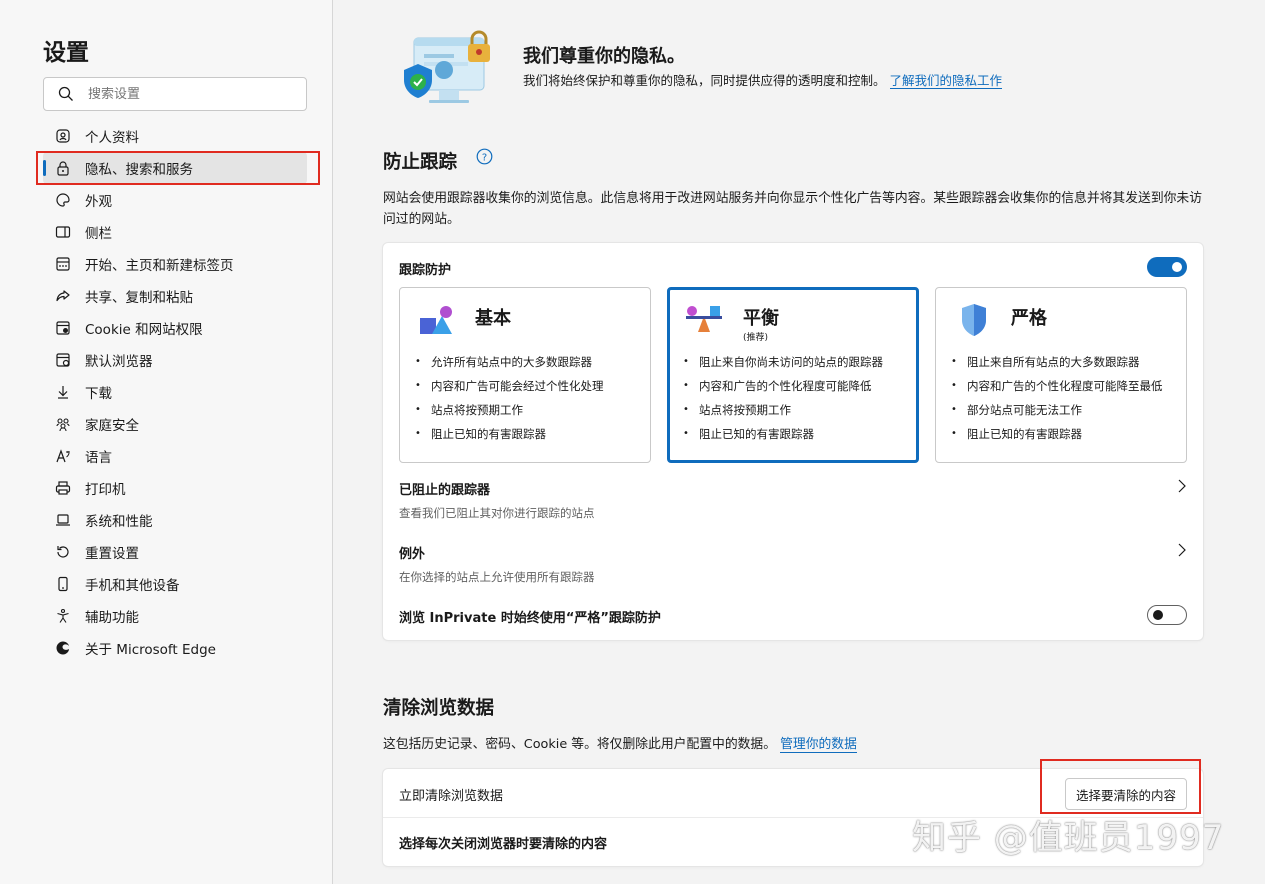  I want to click on sidebar-item-site-permissions: Cookie 和网站权限, so click(175, 328).